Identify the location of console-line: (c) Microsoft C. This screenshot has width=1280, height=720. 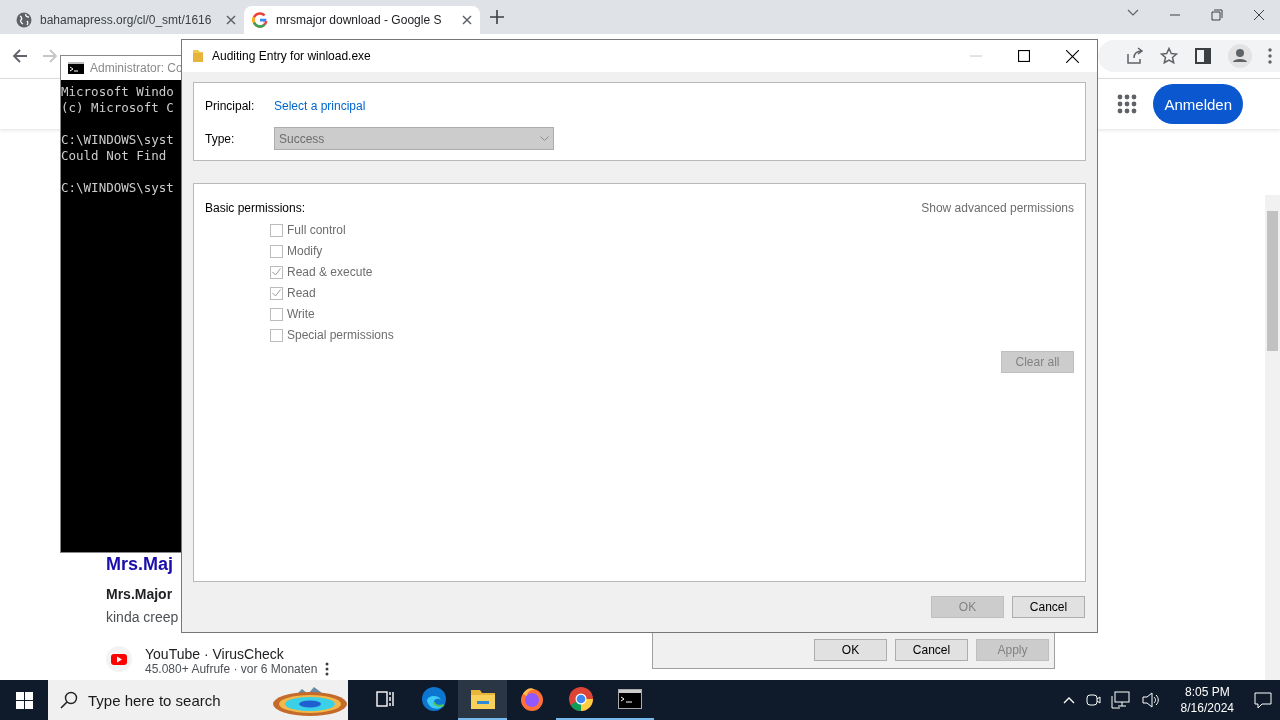
(117, 108).